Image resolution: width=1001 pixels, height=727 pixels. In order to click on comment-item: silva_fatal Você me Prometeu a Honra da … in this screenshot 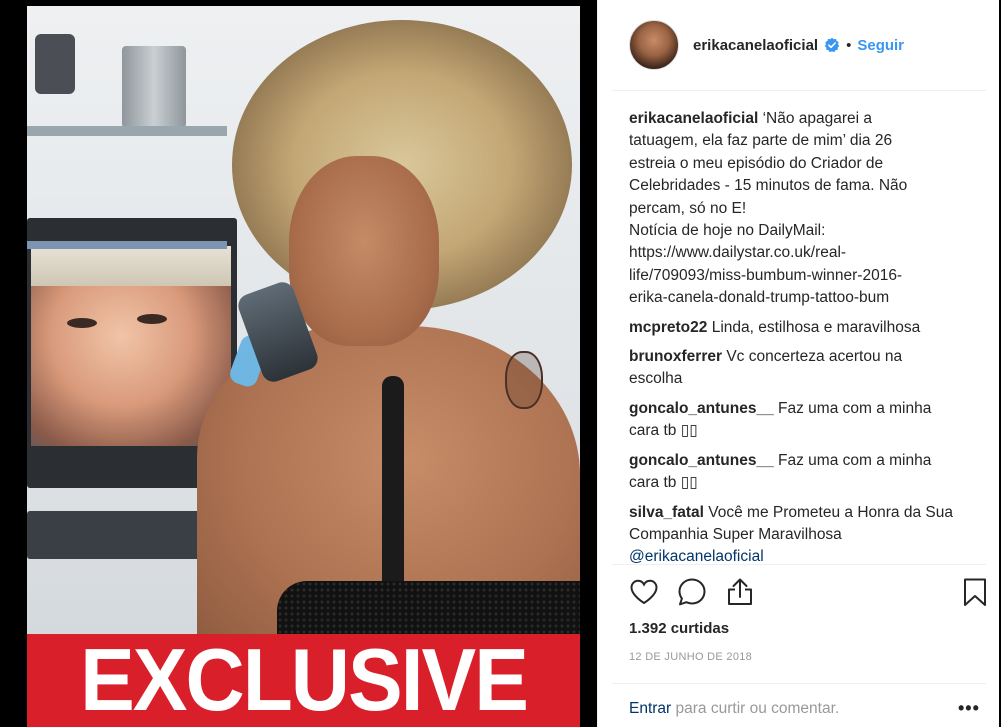, I will do `click(794, 535)`.